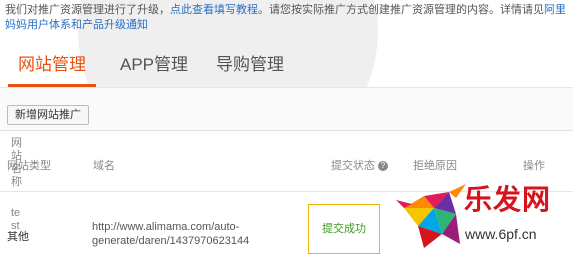  I want to click on row-site-type: 其他, so click(18, 237).